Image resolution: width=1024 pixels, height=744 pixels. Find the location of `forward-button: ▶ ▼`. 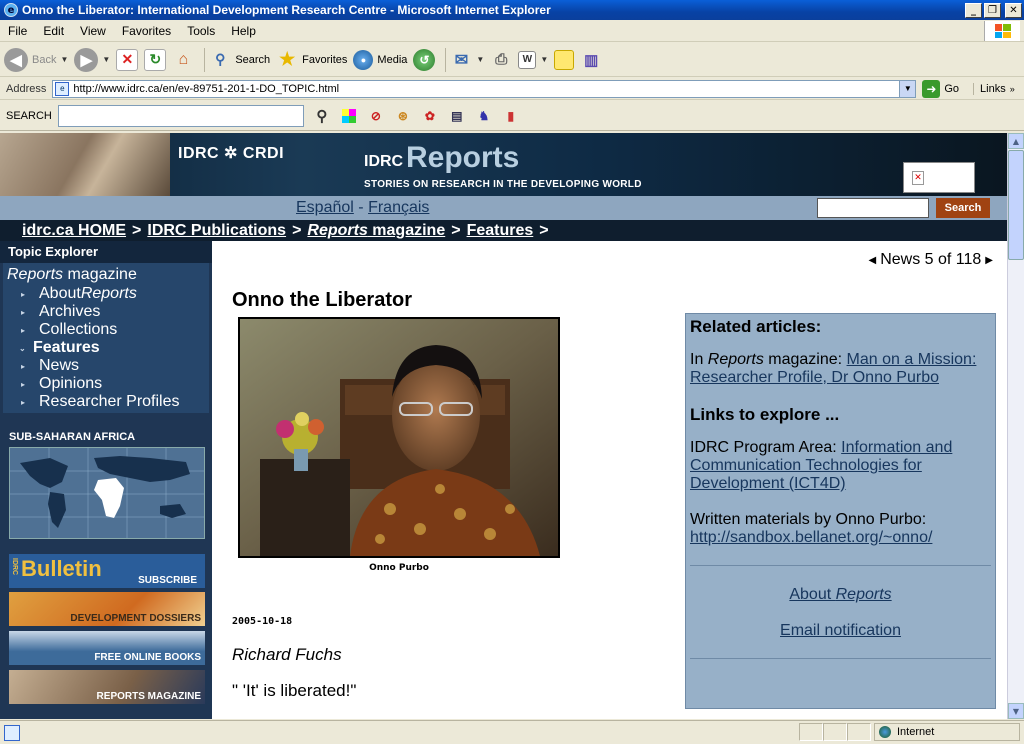

forward-button: ▶ ▼ is located at coordinates (92, 60).